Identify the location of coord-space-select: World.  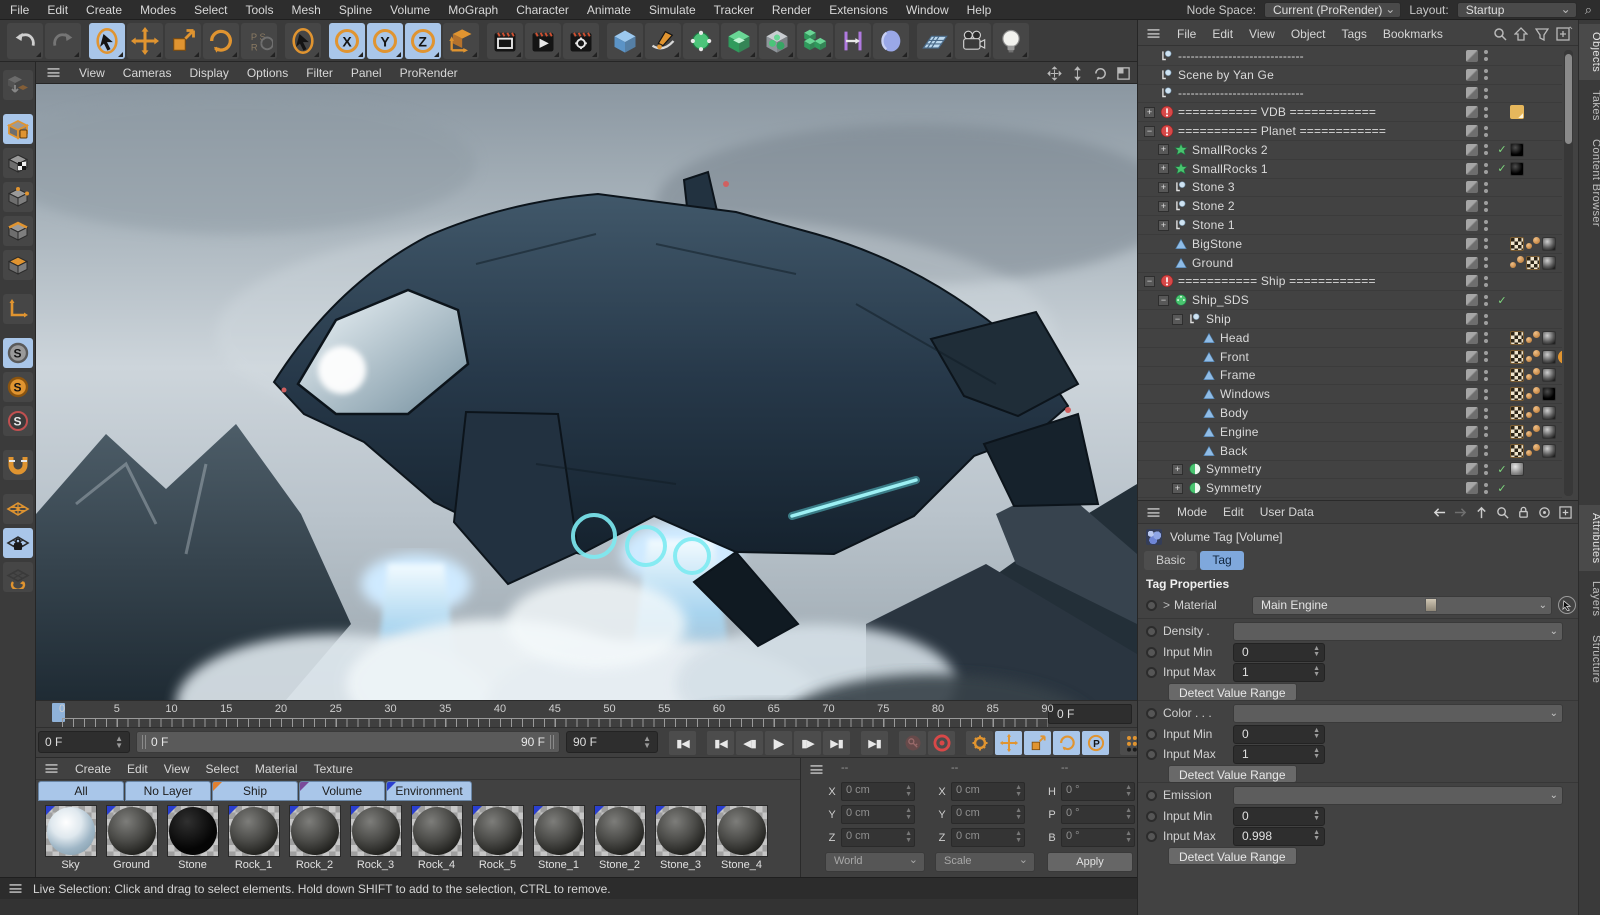
(875, 862).